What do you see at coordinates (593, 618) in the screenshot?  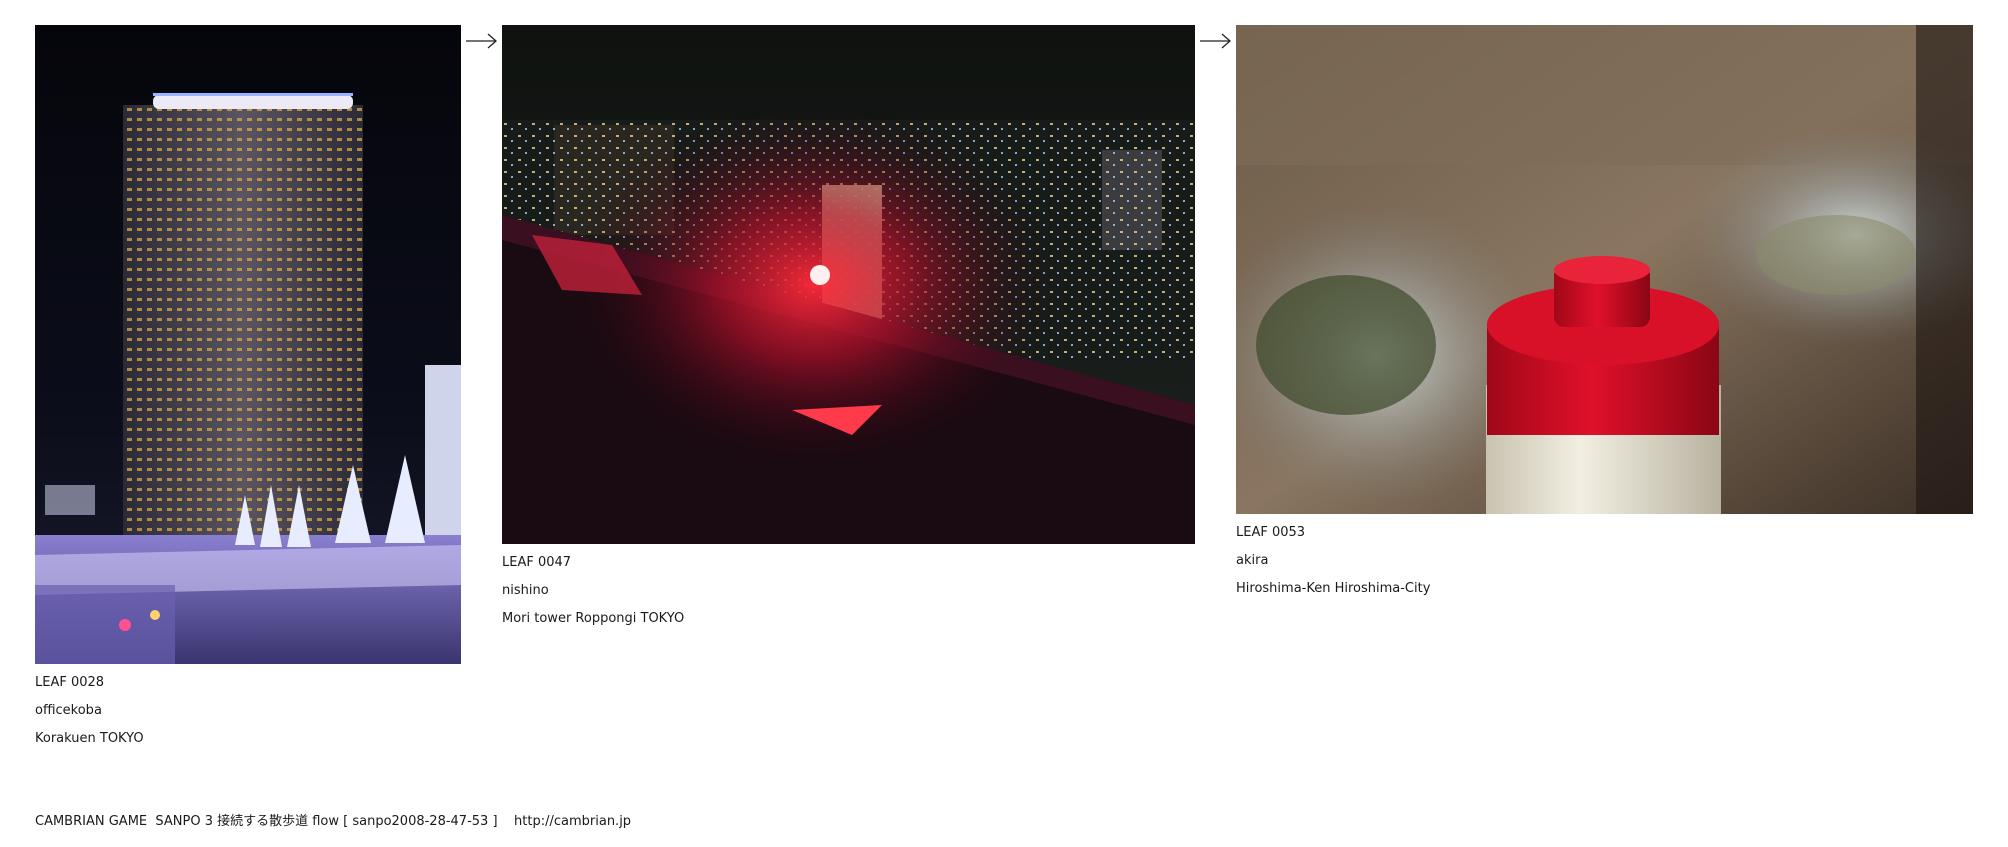 I see `leaf-location: Mori tower Roppongi TOKYO` at bounding box center [593, 618].